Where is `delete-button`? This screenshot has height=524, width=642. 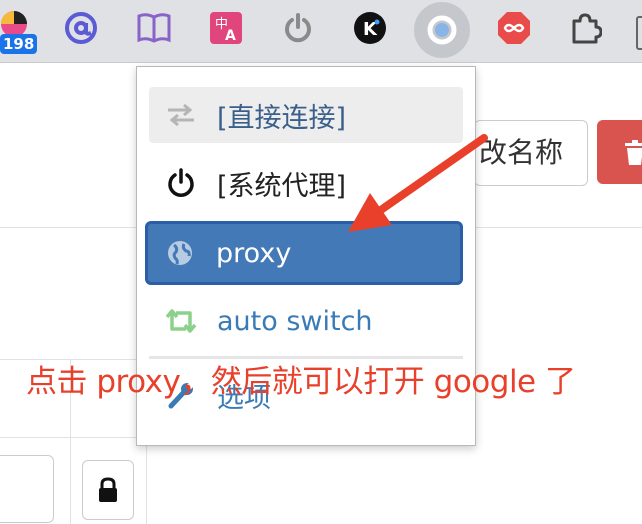 delete-button is located at coordinates (619, 152).